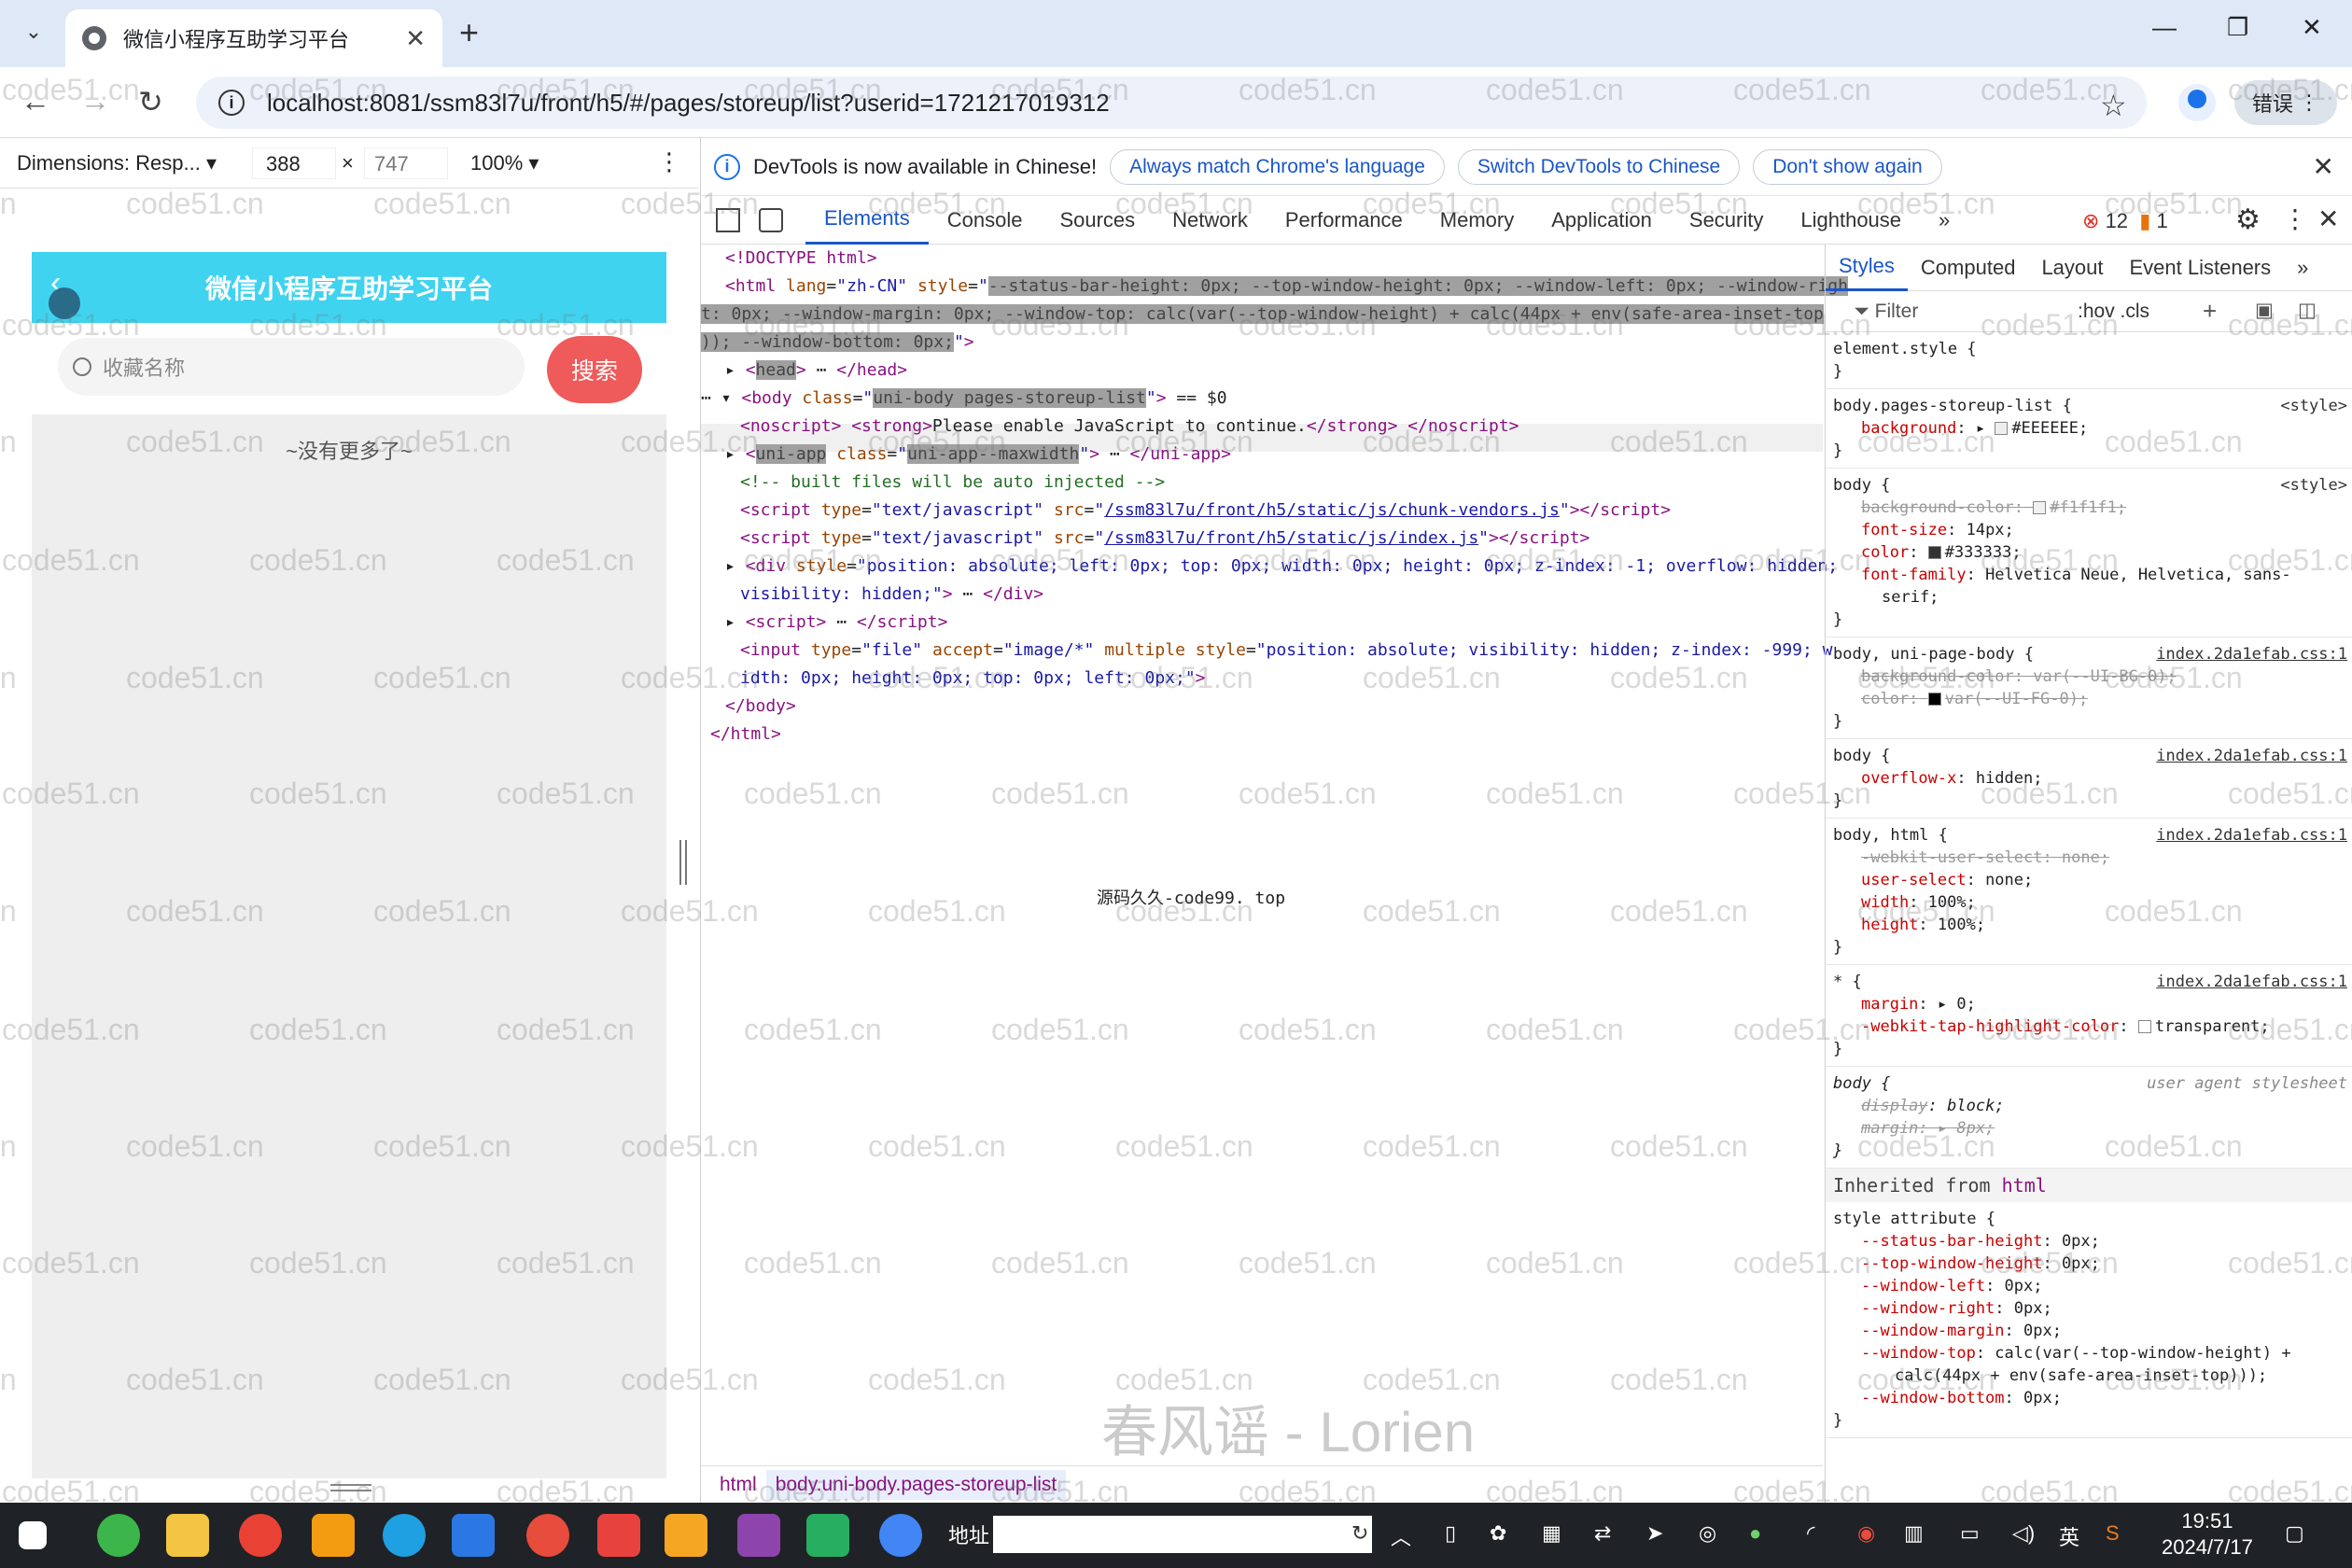 This screenshot has height=1568, width=2352. What do you see at coordinates (35, 101) in the screenshot?
I see `back-icon: ←` at bounding box center [35, 101].